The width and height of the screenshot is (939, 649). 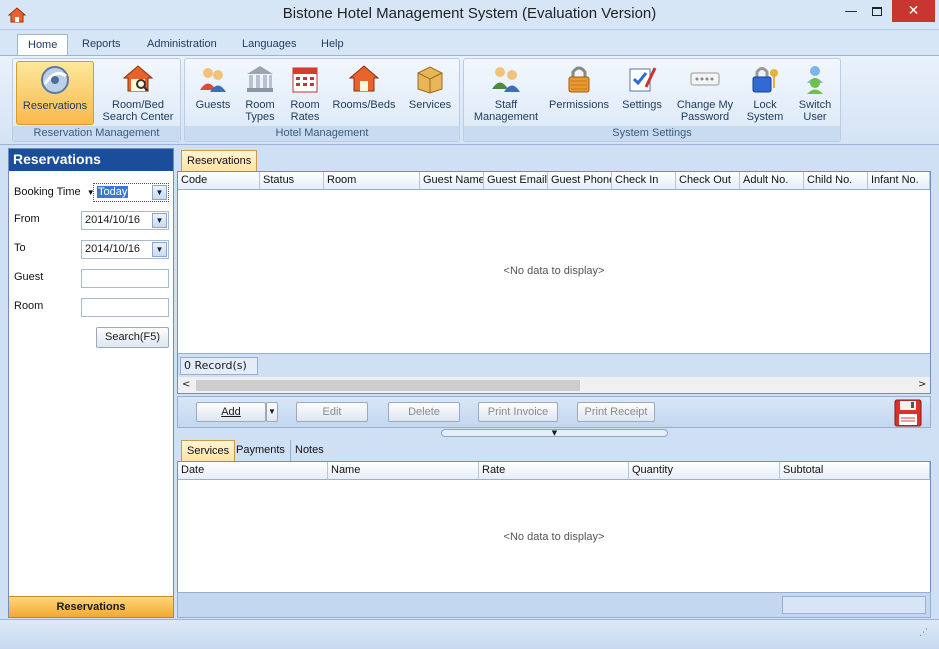 I want to click on save-floppy-icon, so click(x=908, y=413).